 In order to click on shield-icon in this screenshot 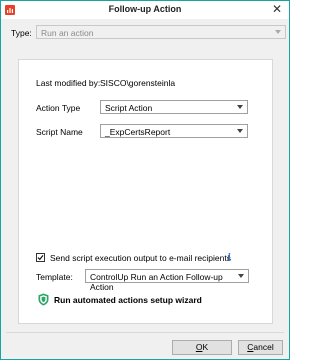, I will do `click(43, 299)`.